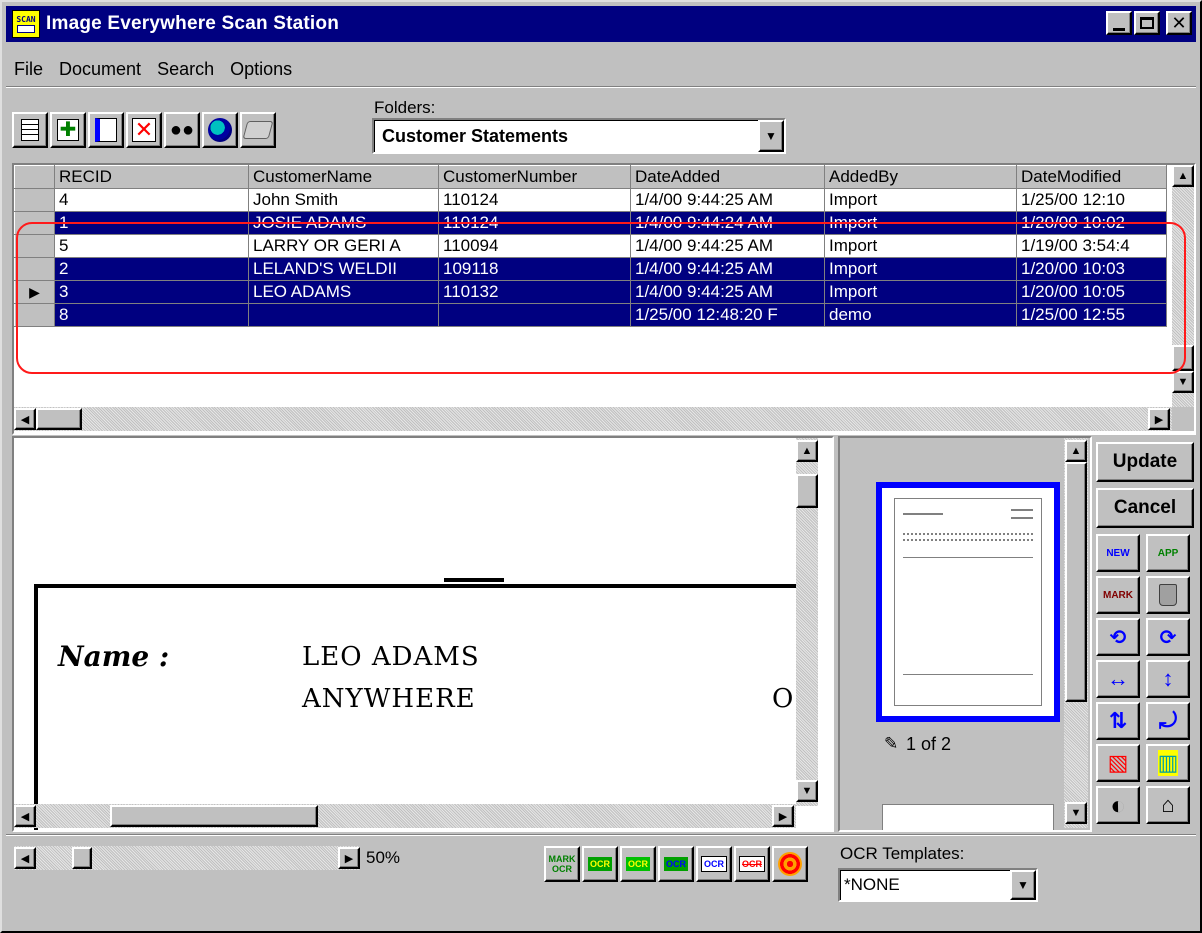 Image resolution: width=1202 pixels, height=933 pixels. Describe the element at coordinates (1145, 508) in the screenshot. I see `cancel-button: Cancel` at that location.